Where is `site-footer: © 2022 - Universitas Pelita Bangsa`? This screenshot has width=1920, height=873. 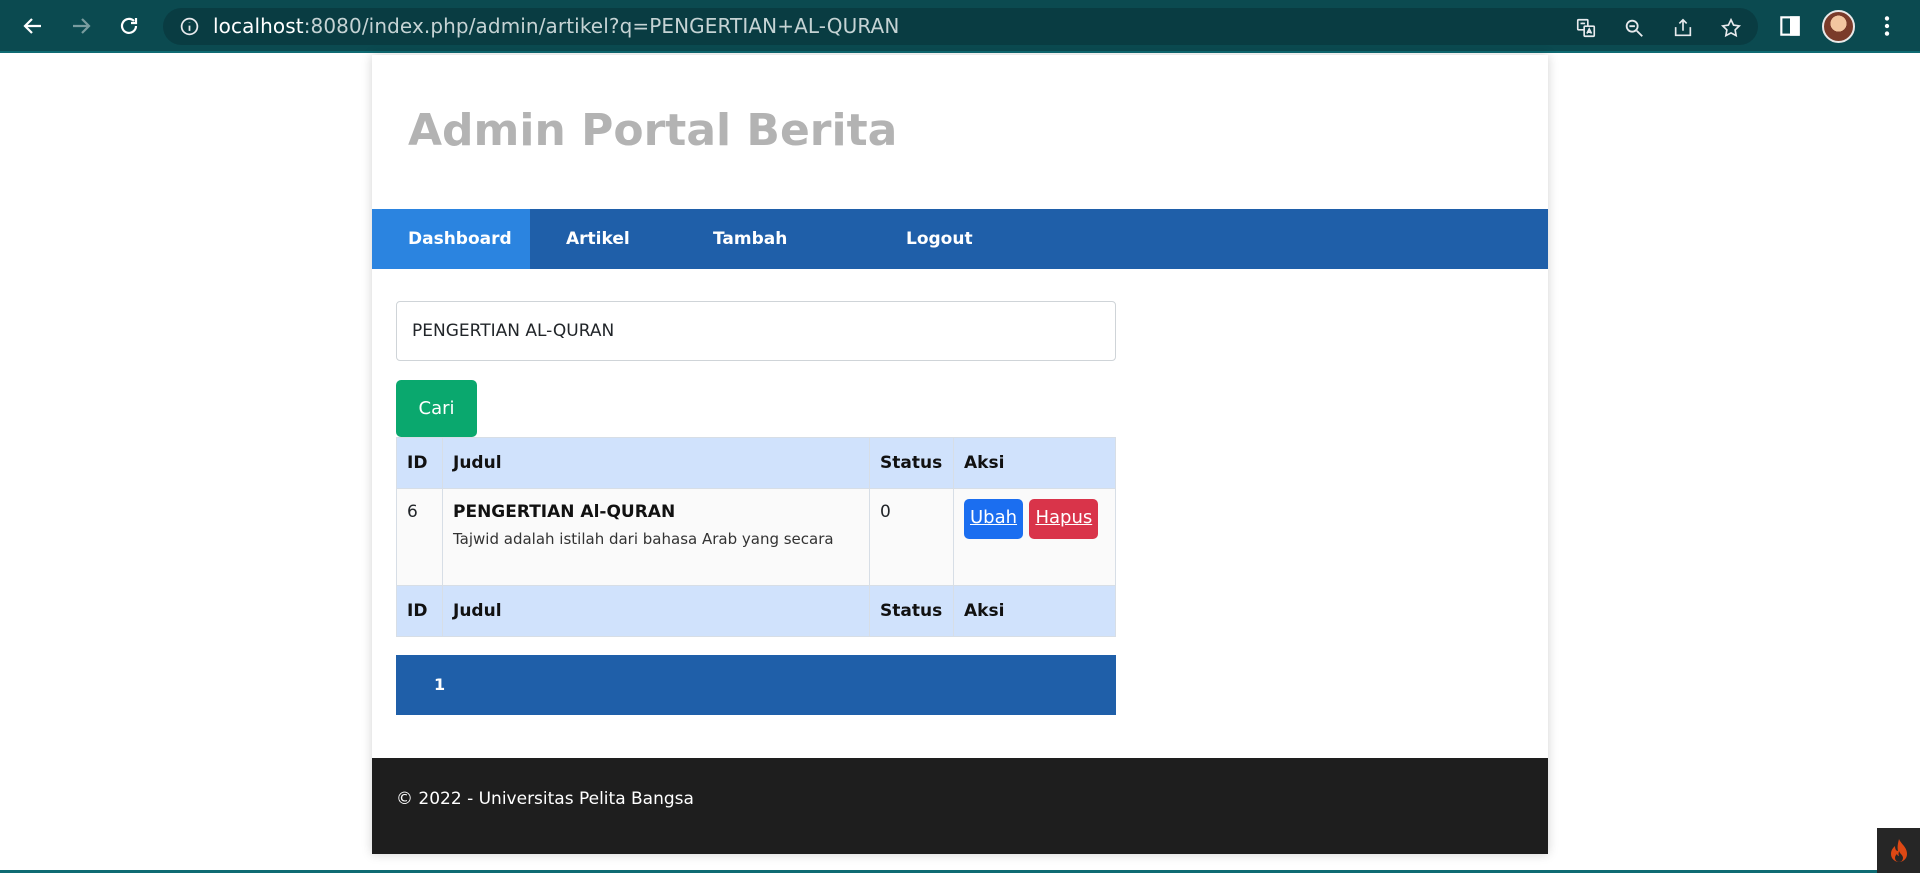
site-footer: © 2022 - Universitas Pelita Bangsa is located at coordinates (960, 806).